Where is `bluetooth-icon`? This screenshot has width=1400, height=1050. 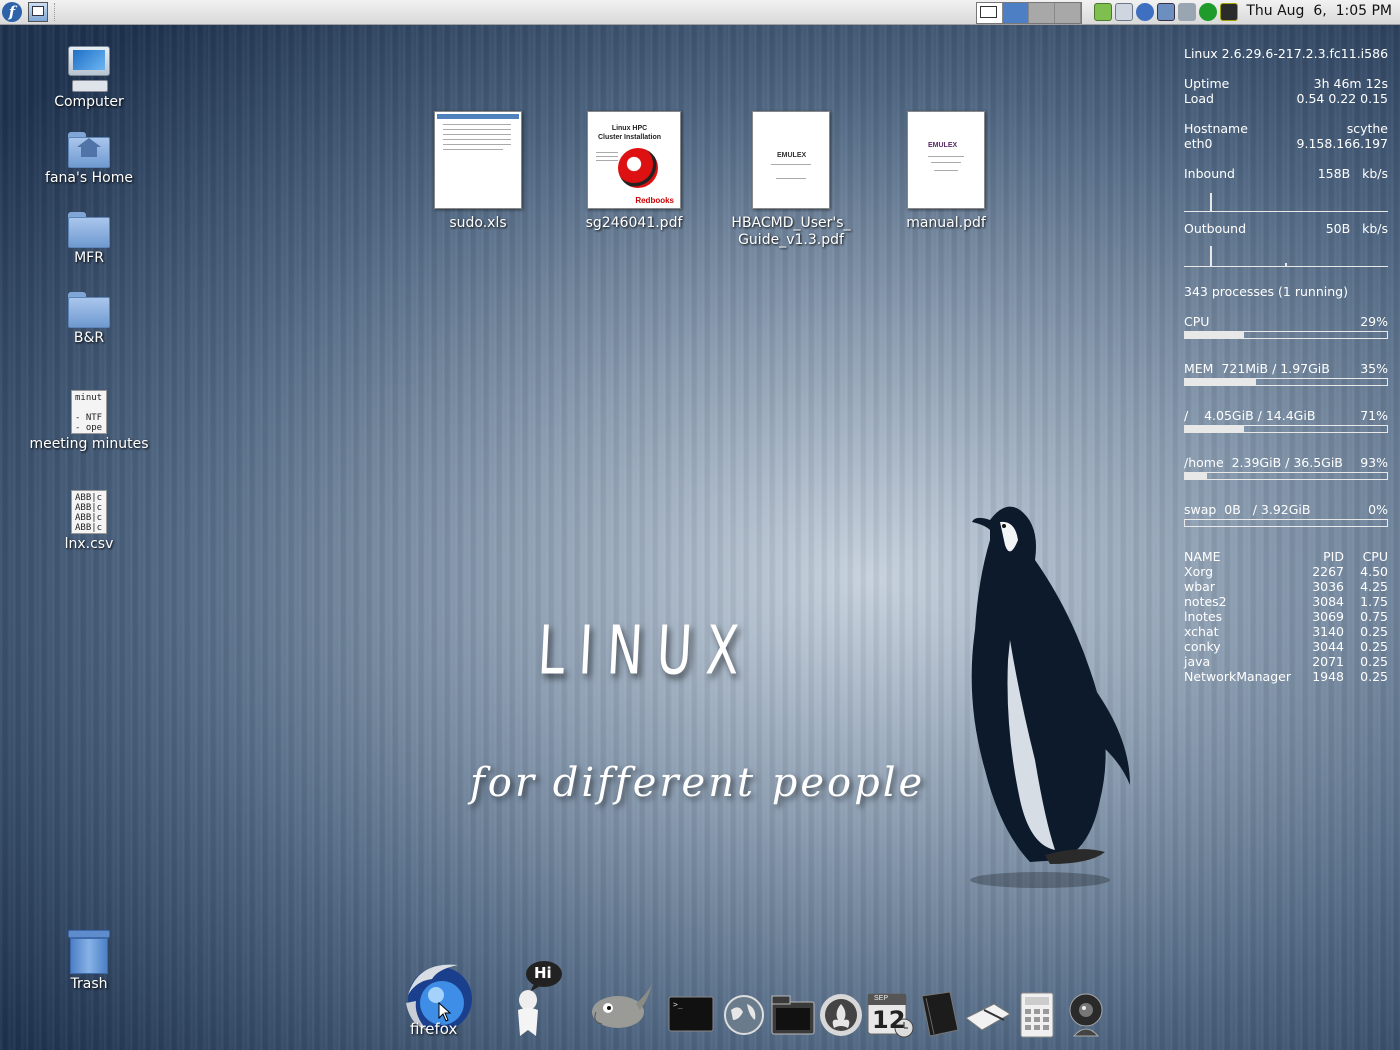
bluetooth-icon is located at coordinates (1145, 12).